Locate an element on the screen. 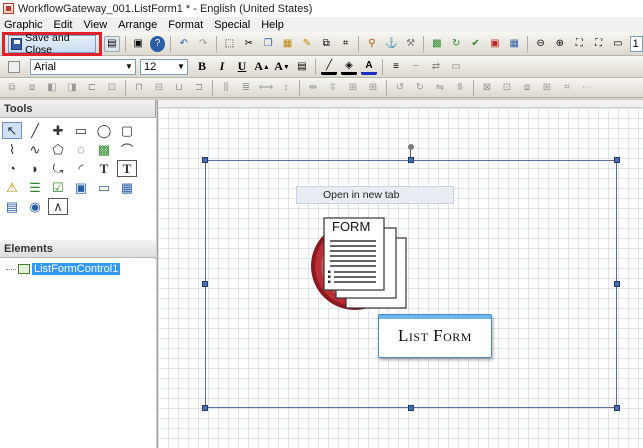  copy-icon: ❐ is located at coordinates (268, 44).